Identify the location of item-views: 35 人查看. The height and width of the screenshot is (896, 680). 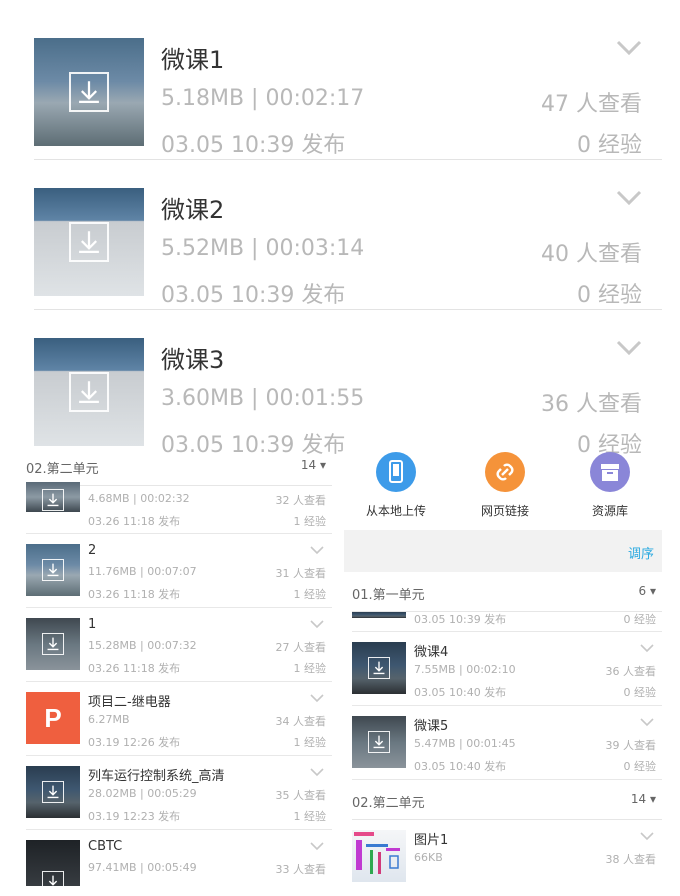
(301, 795).